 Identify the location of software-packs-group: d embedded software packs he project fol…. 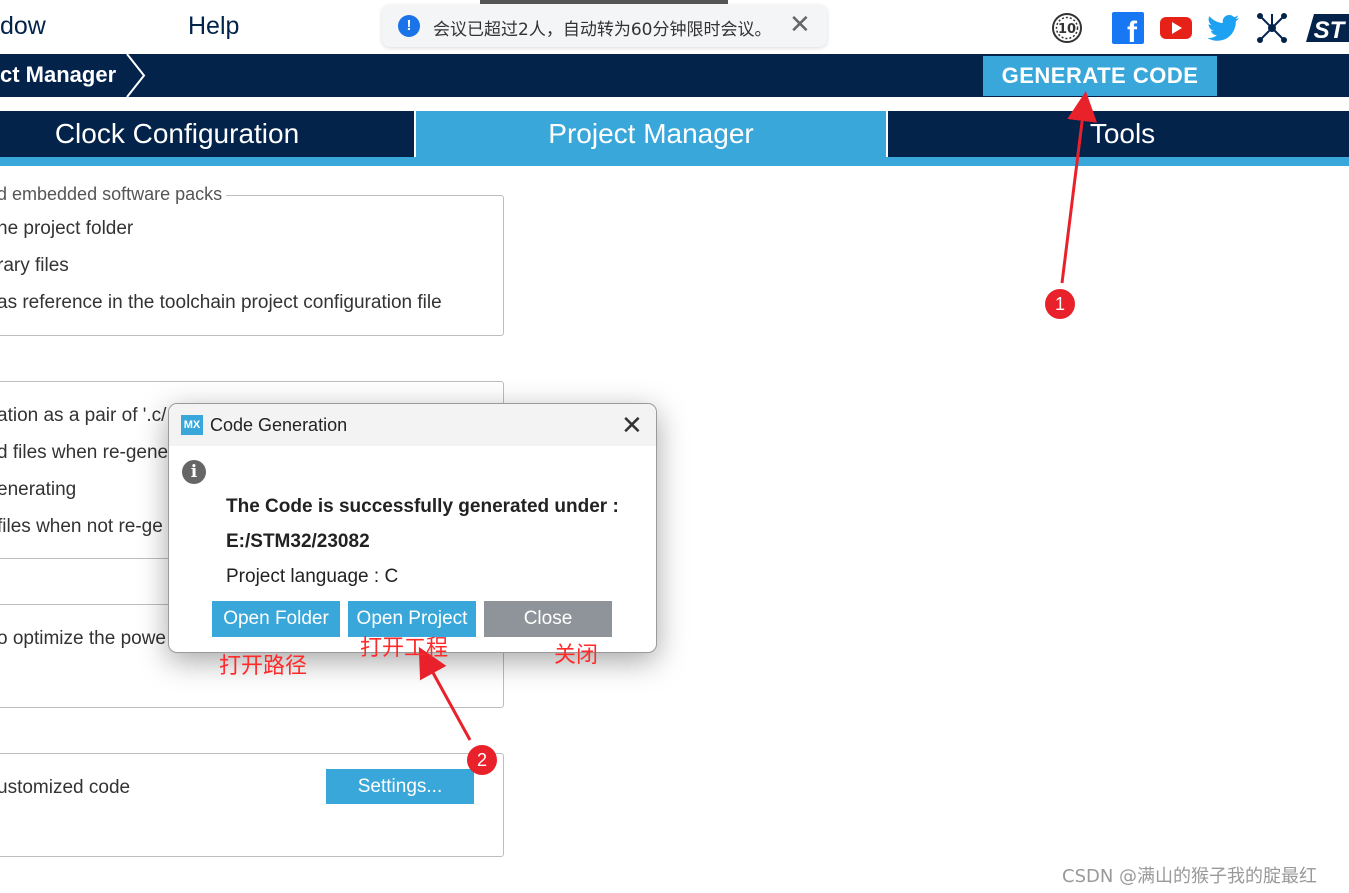
(252, 260).